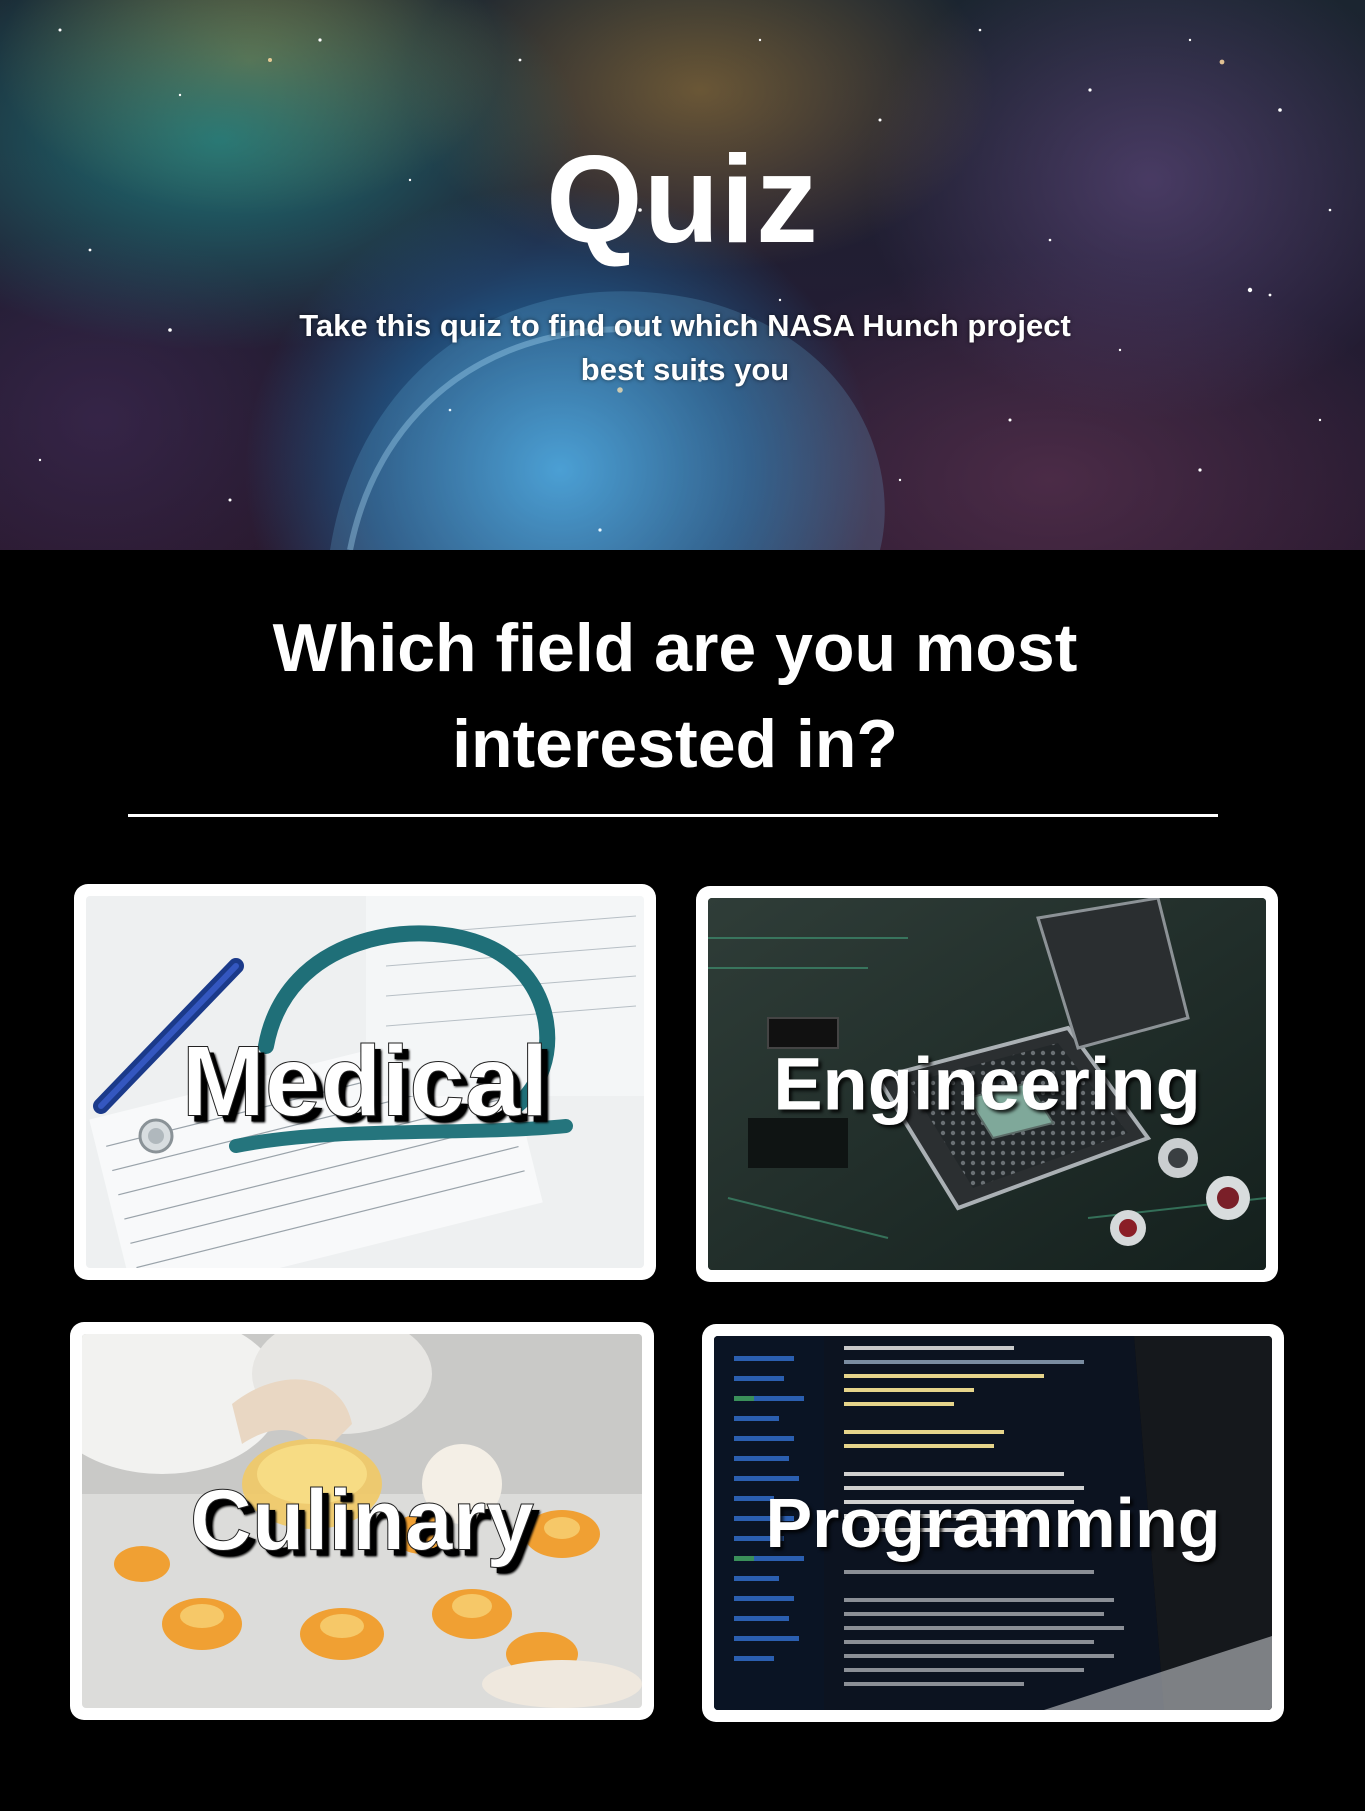 The width and height of the screenshot is (1365, 1811). Describe the element at coordinates (673, 815) in the screenshot. I see `question-divider` at that location.